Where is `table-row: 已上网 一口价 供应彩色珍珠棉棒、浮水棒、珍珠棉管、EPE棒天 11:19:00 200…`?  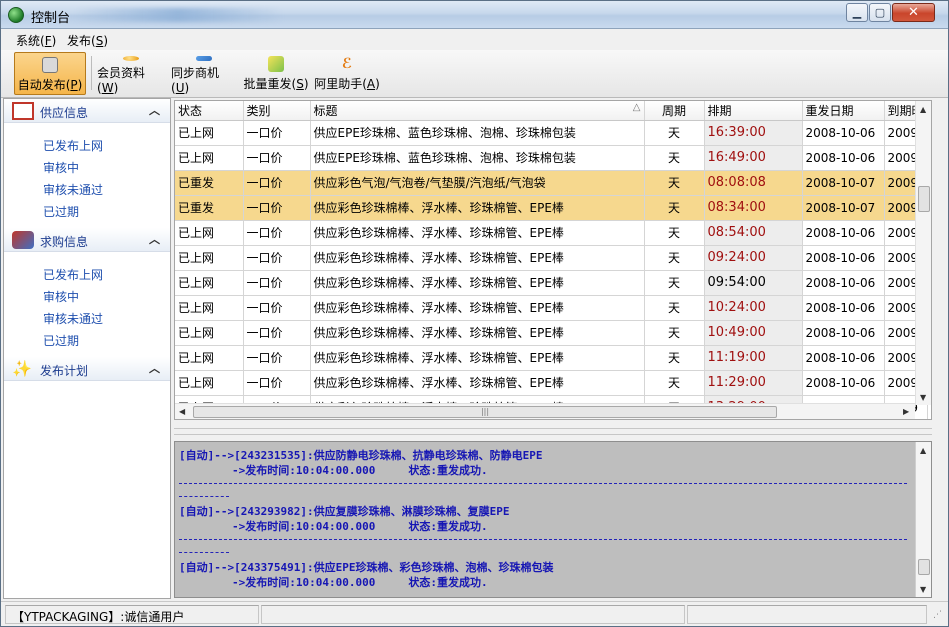
table-row: 已上网 一口价 供应彩色珍珠棉棒、浮水棒、珍珠棉管、EPE棒天 11:19:00 200… is located at coordinates (551, 358).